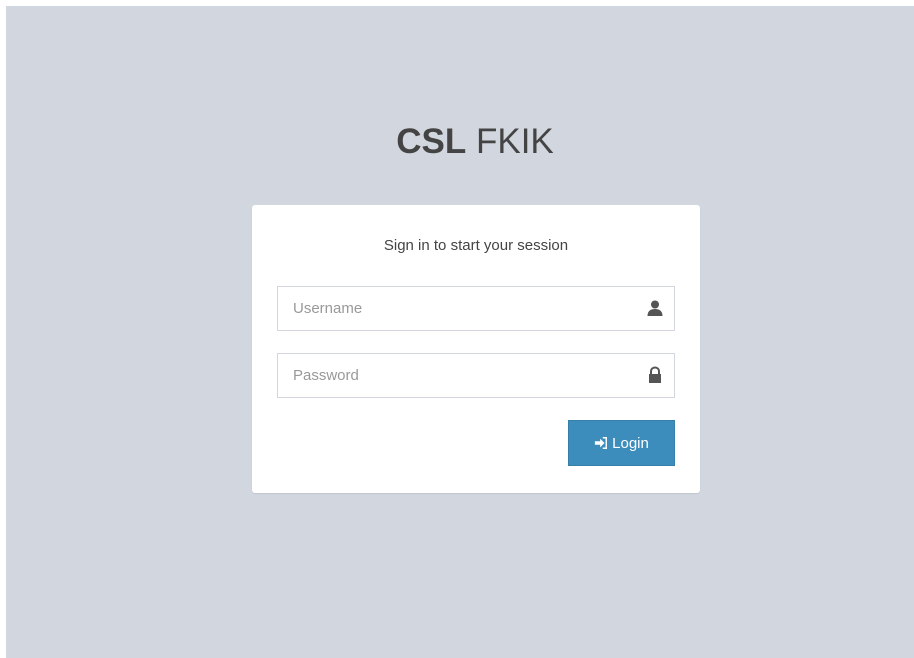  I want to click on username-input, so click(458, 308).